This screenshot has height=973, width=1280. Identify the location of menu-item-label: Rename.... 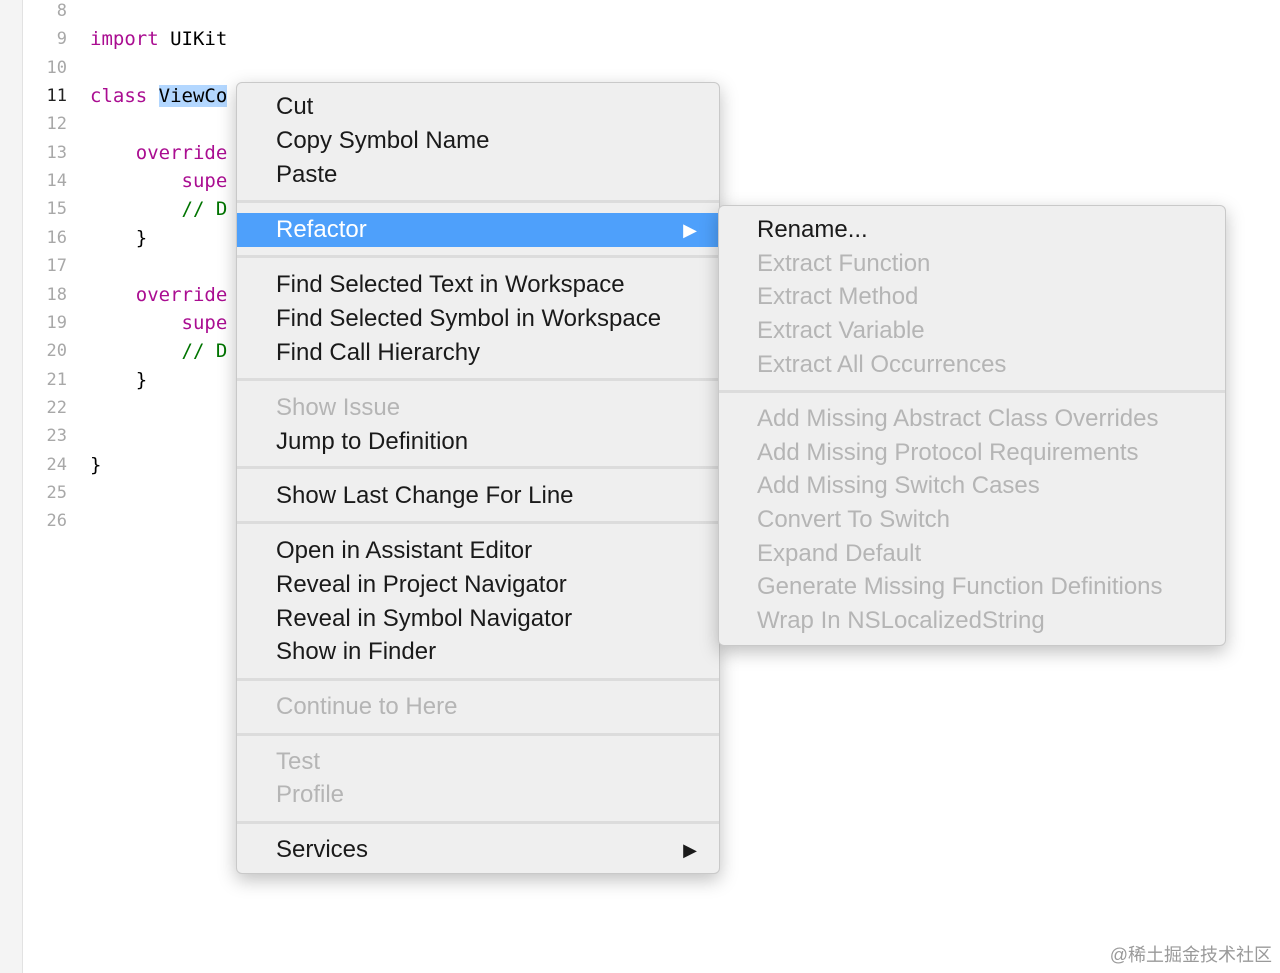
(812, 229).